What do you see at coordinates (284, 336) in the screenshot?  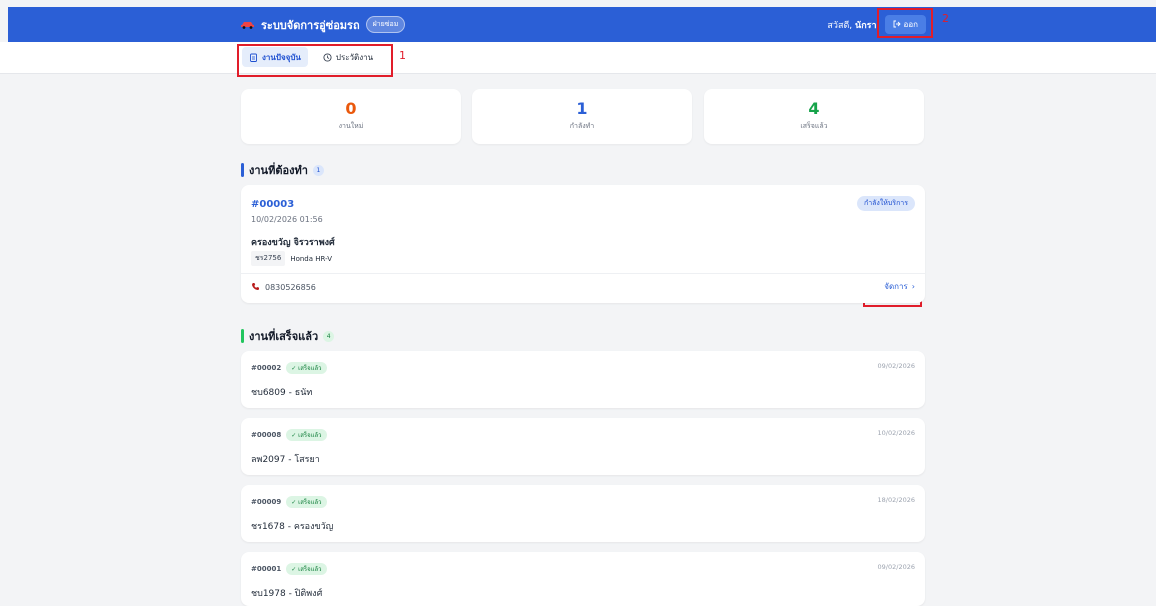 I see `section-title: งานที่เสร็จแล้ว` at bounding box center [284, 336].